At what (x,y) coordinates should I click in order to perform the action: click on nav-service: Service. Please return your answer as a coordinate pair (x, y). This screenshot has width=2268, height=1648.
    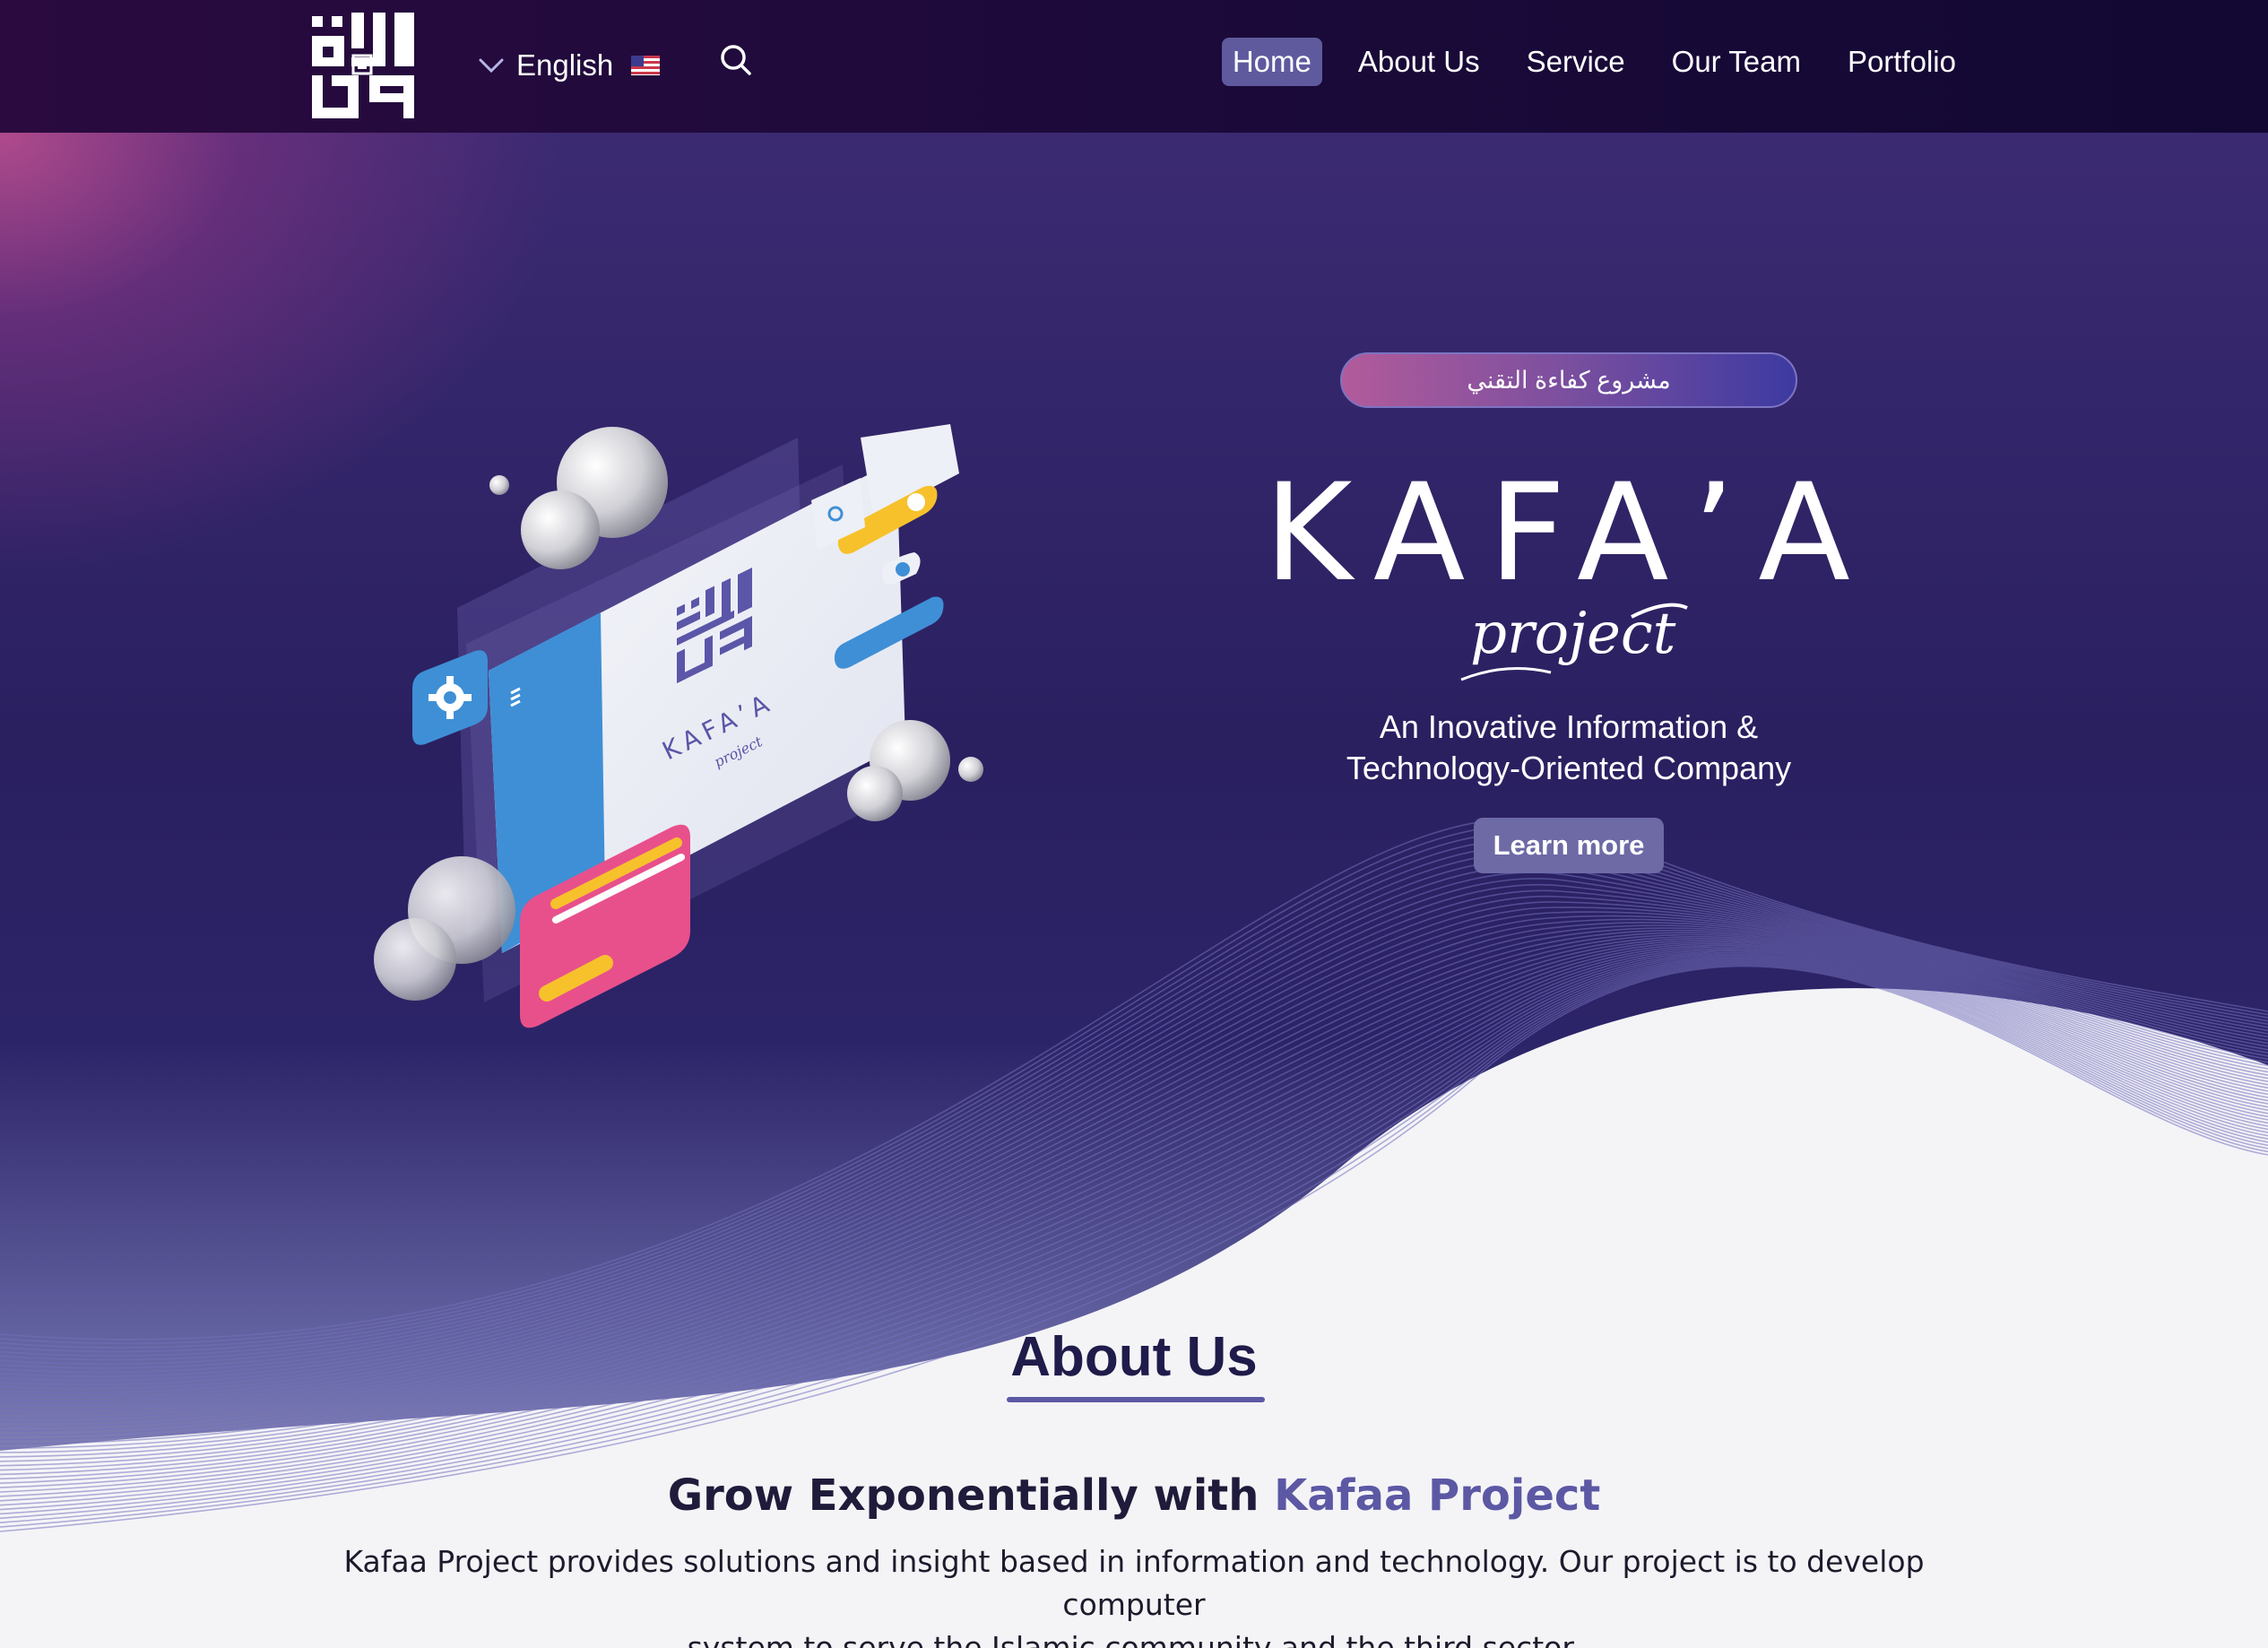
    Looking at the image, I should click on (1576, 62).